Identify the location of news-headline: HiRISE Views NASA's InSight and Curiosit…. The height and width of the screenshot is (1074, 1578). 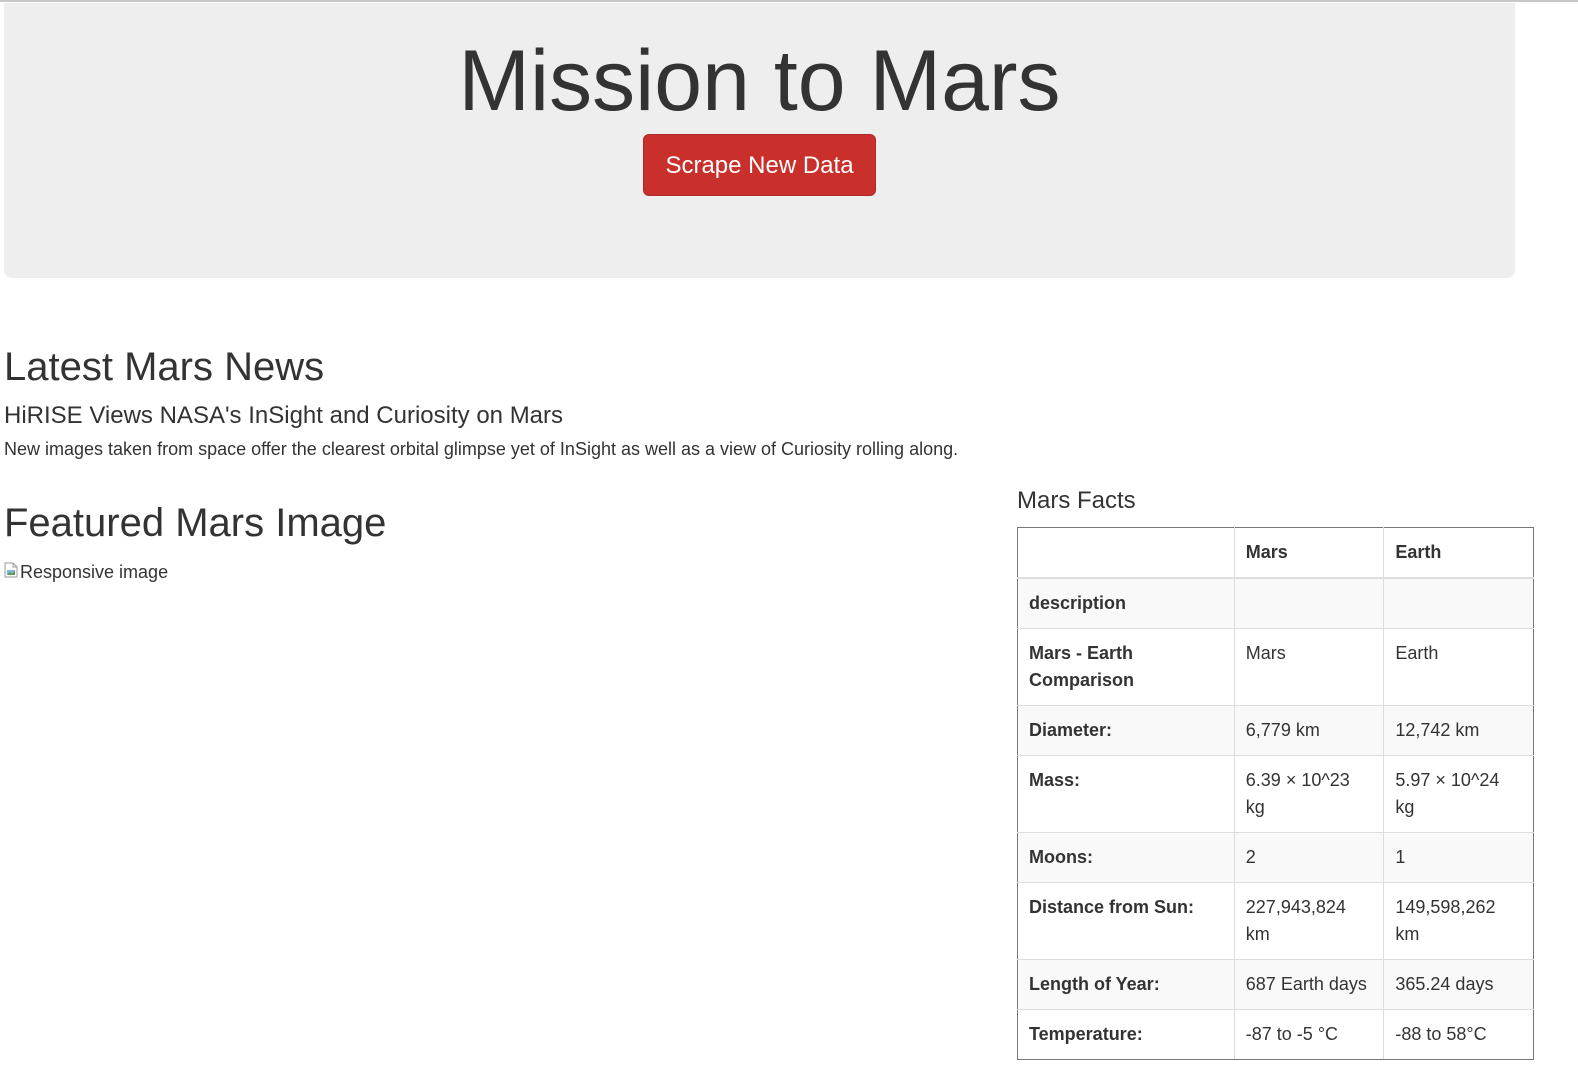
(284, 415).